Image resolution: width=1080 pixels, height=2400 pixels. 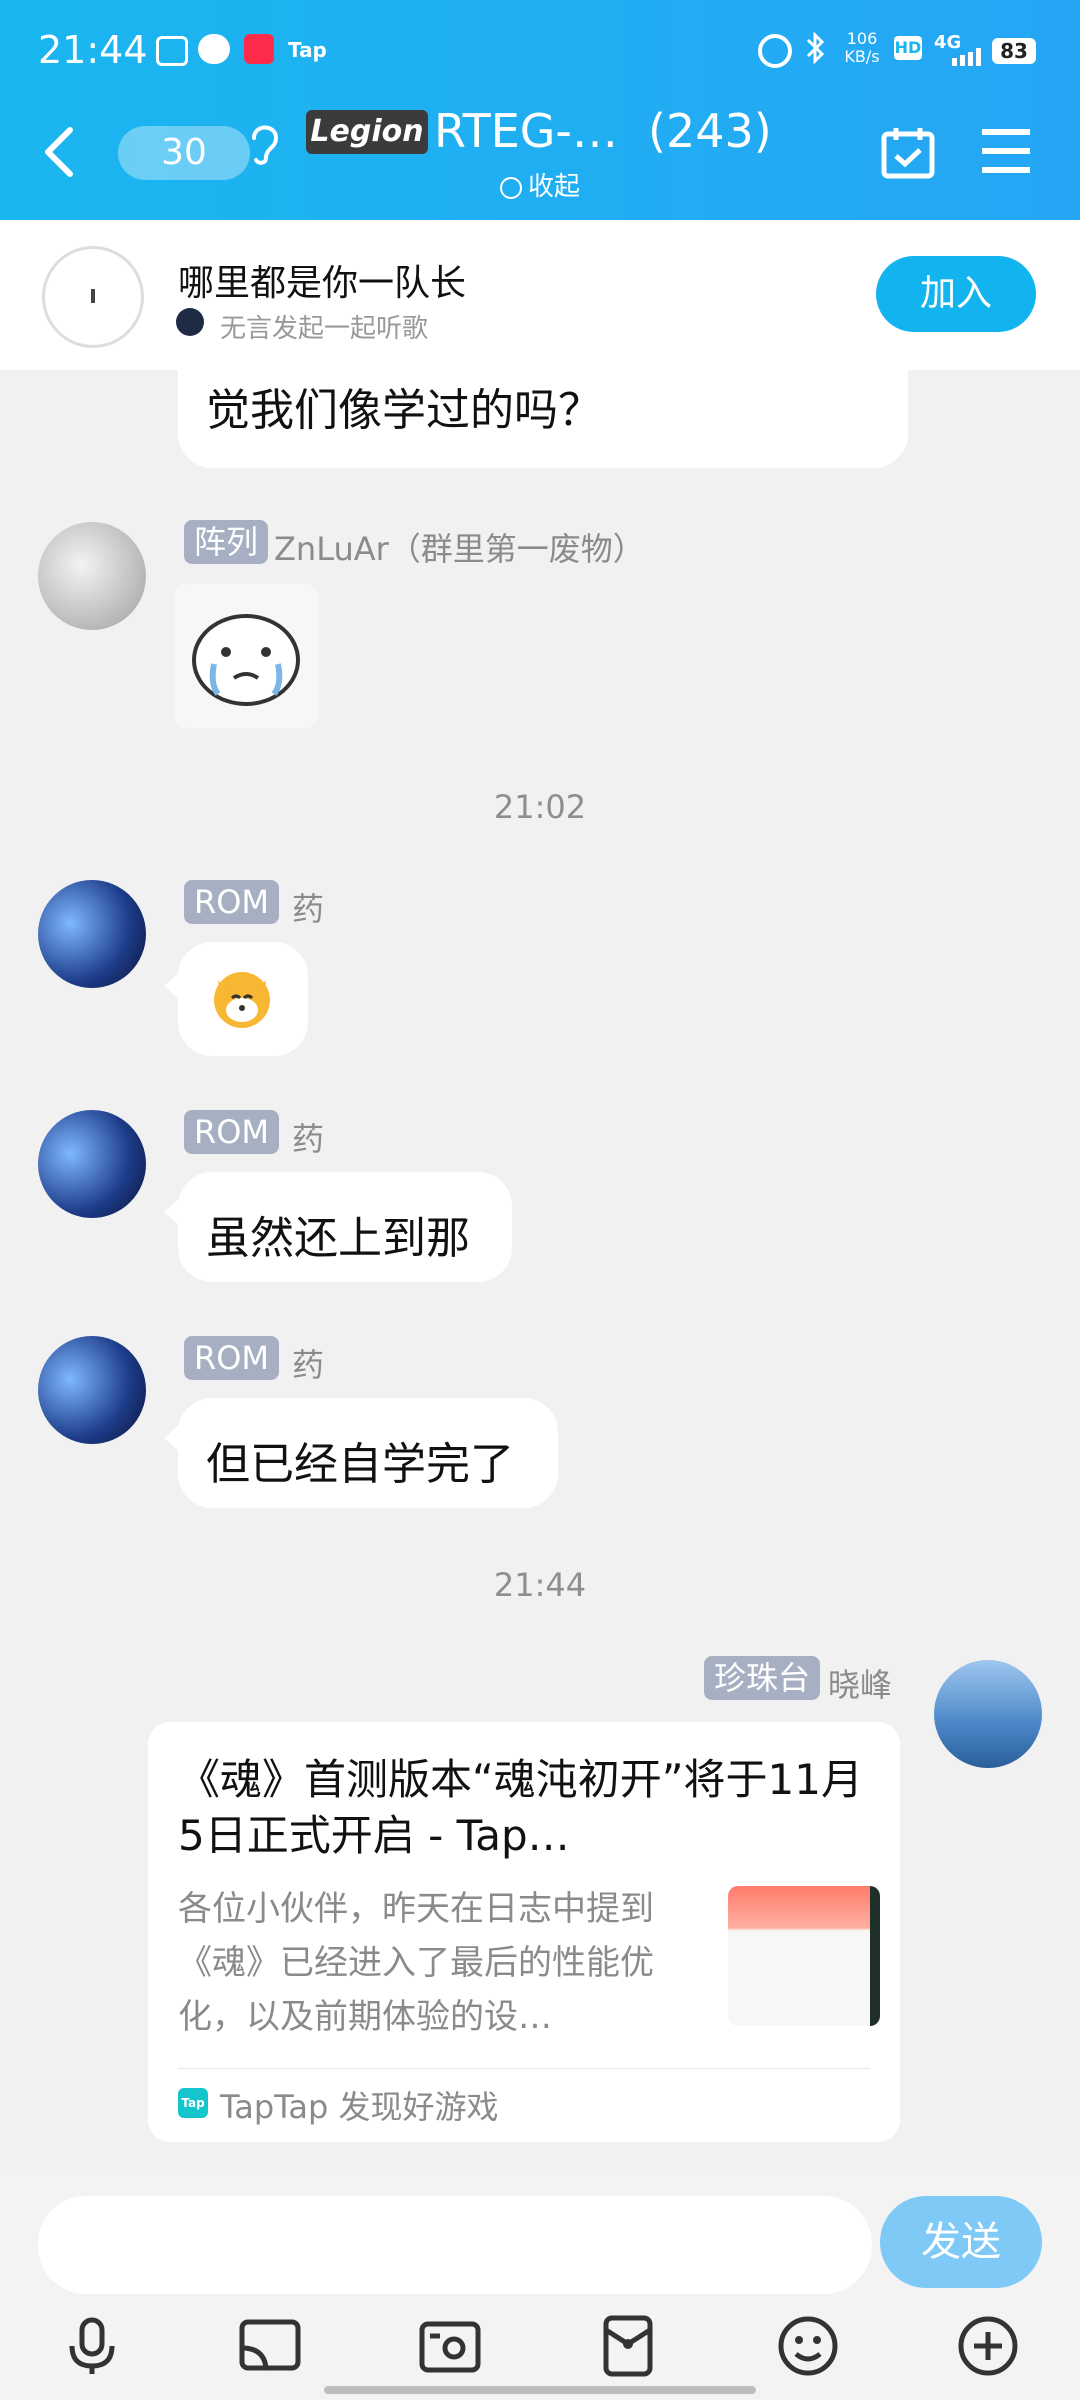 I want to click on ear-icon, so click(x=264, y=142).